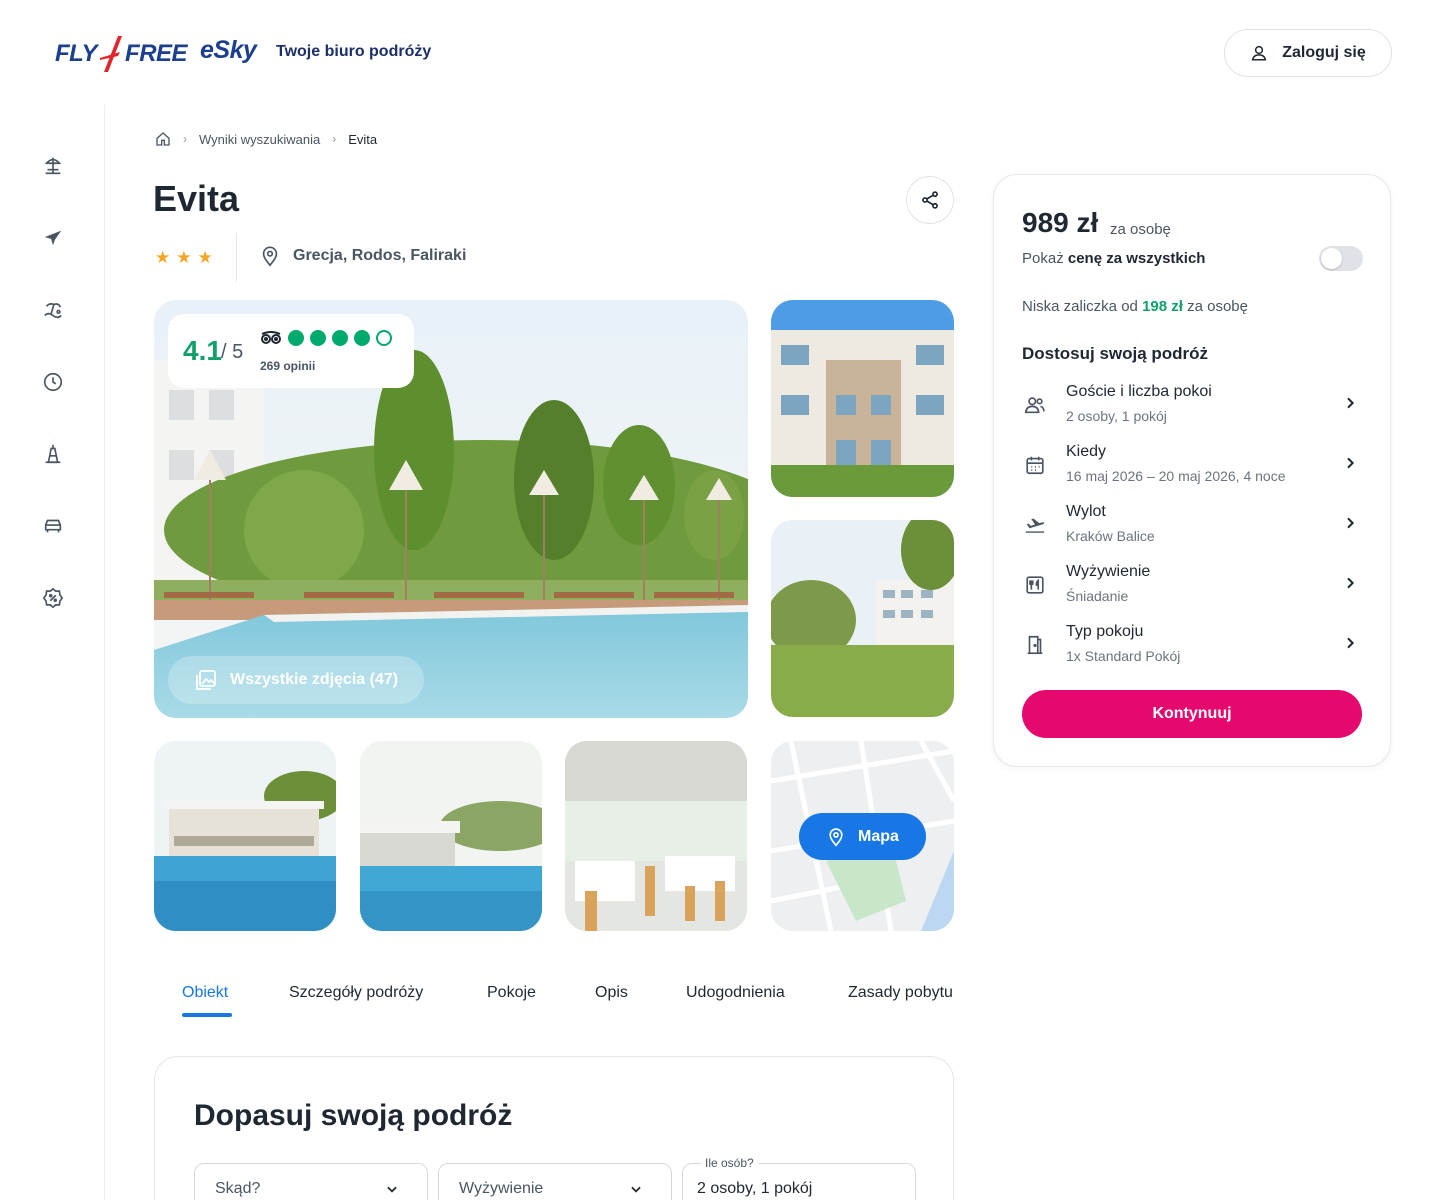  I want to click on all-photos-label: Wszystkie zdjęcia (47), so click(314, 679).